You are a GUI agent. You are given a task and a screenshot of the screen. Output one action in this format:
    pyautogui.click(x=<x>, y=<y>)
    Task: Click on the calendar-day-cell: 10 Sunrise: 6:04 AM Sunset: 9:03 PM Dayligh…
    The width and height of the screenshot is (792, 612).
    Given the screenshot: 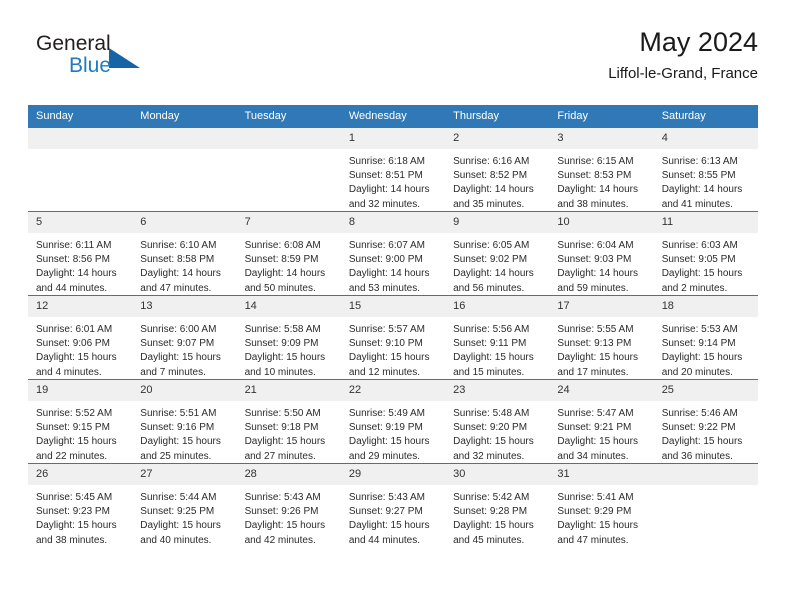 What is the action you would take?
    pyautogui.click(x=601, y=253)
    